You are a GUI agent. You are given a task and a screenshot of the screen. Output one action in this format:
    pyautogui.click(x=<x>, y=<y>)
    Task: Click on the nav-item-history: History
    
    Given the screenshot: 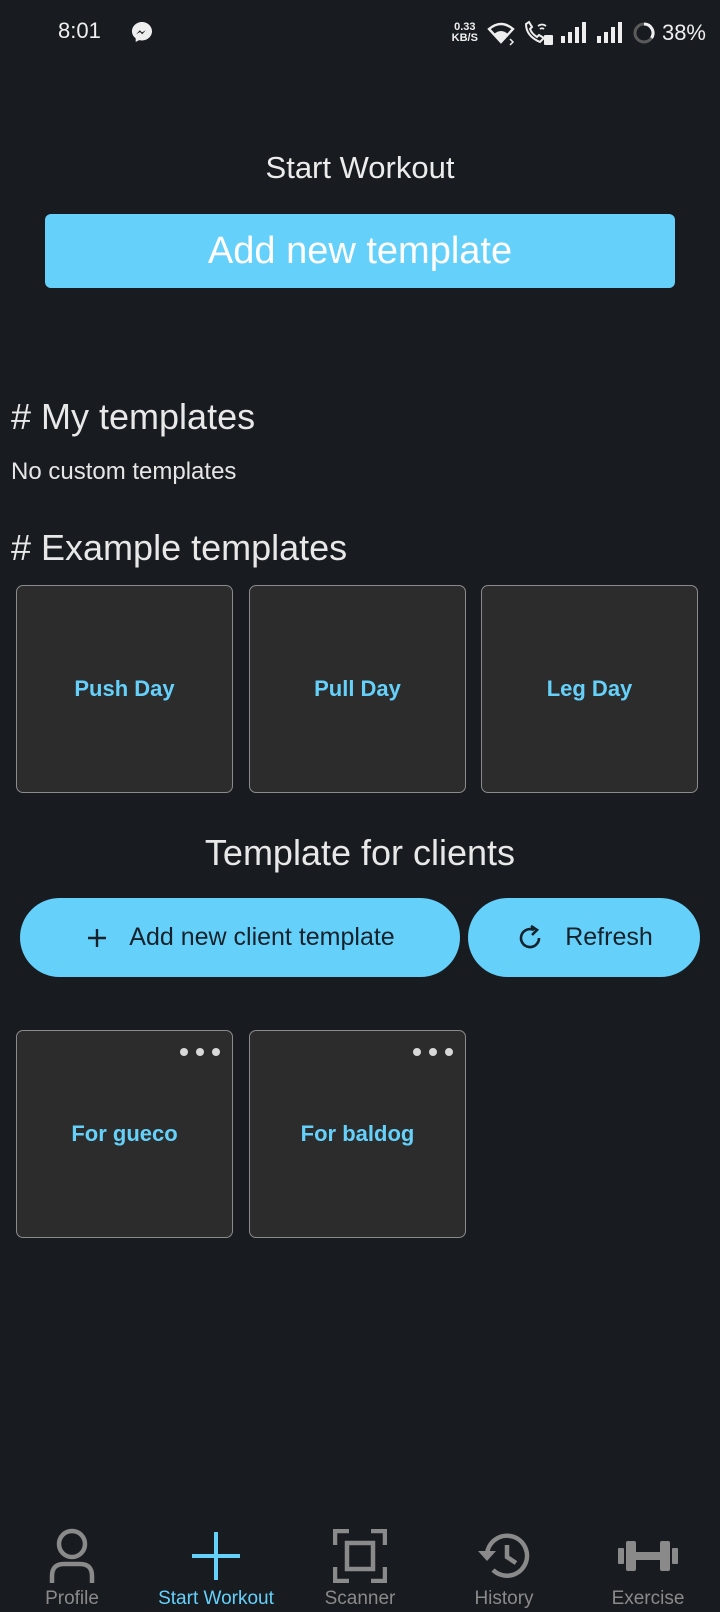 What is the action you would take?
    pyautogui.click(x=504, y=1562)
    